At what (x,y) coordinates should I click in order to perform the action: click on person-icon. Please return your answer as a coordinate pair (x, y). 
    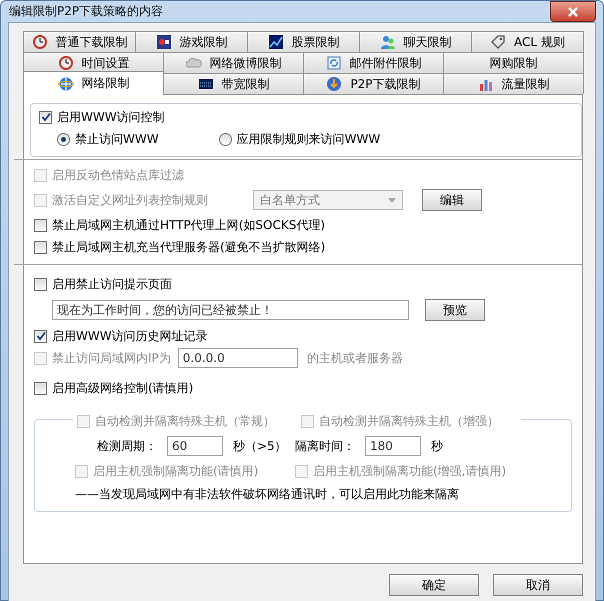
    Looking at the image, I should click on (388, 42).